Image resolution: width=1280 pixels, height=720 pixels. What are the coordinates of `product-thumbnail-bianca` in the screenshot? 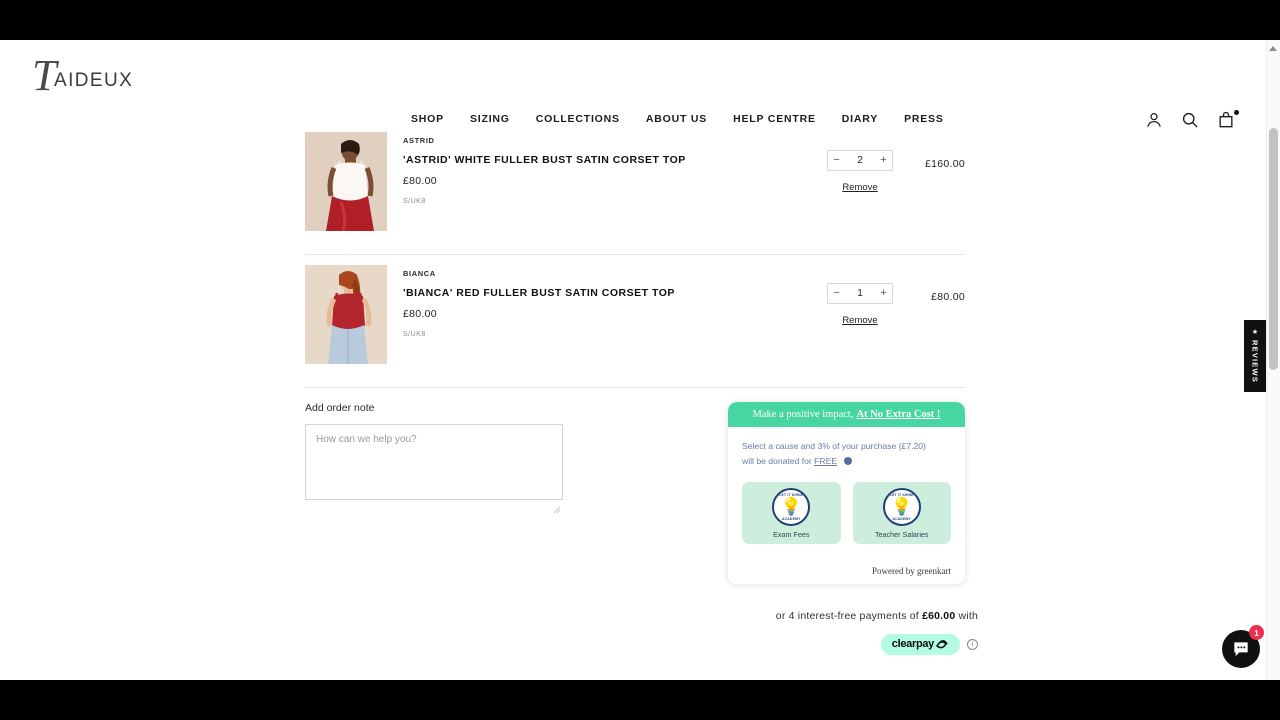 It's located at (346, 314).